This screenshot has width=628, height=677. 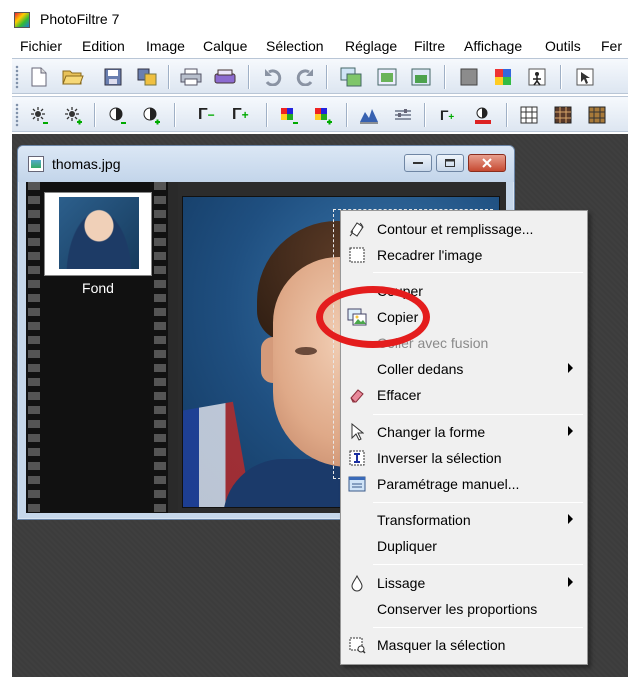 I want to click on main-toolbar, so click(x=320, y=76).